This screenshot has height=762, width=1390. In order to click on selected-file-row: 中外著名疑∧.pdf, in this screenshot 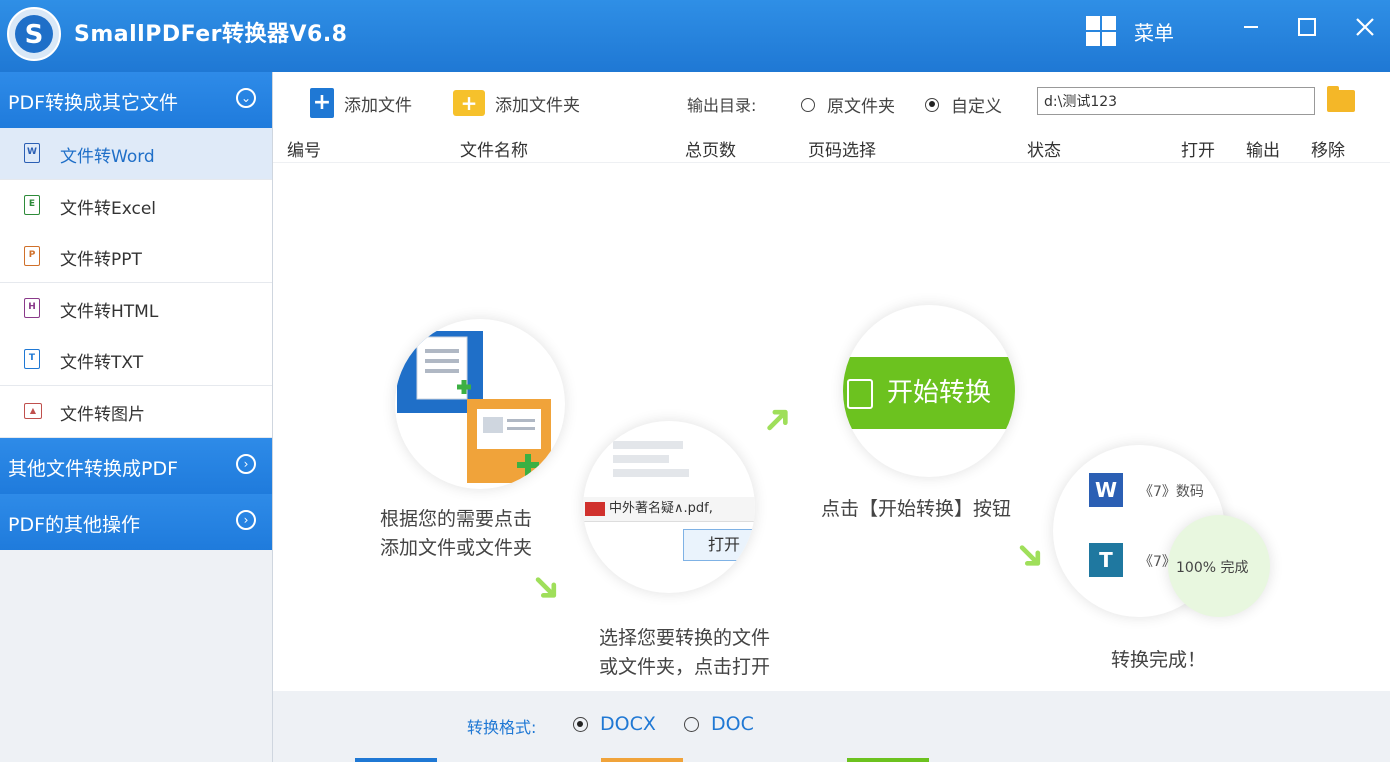, I will do `click(669, 509)`.